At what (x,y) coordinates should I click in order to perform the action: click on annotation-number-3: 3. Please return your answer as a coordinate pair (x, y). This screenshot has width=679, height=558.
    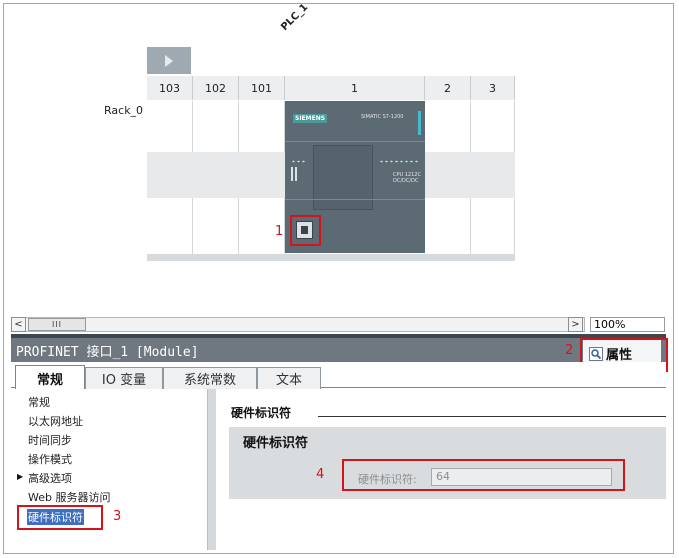
    Looking at the image, I should click on (117, 516).